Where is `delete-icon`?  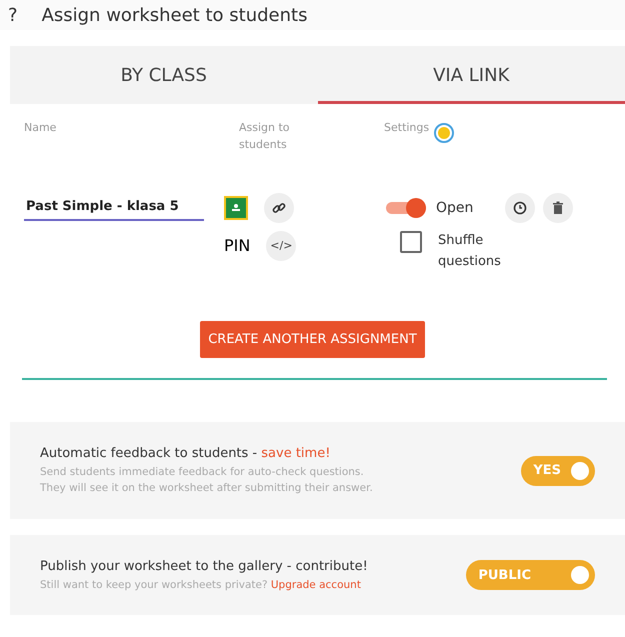
delete-icon is located at coordinates (558, 208).